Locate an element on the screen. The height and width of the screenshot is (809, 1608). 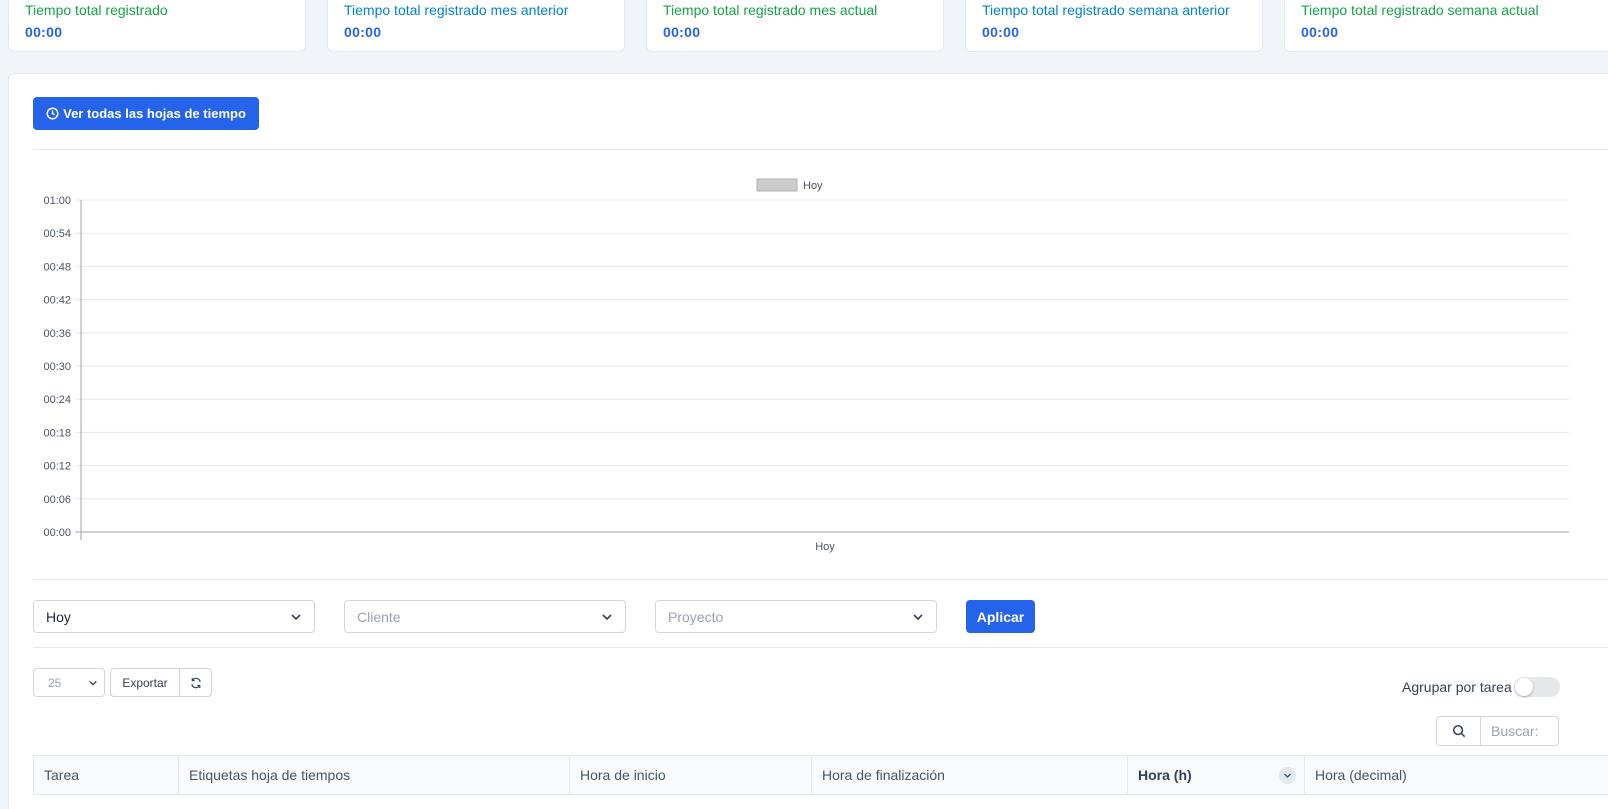
column-header-hora-finalizacion: Hora de finalización is located at coordinates (970, 775).